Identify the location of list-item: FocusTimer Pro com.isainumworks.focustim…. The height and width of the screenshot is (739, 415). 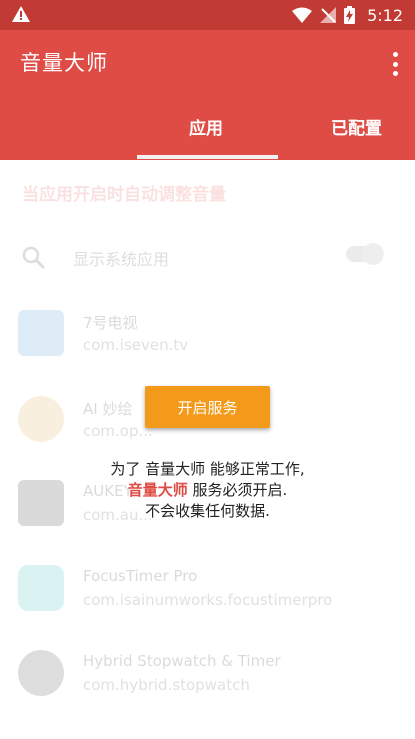
(208, 595).